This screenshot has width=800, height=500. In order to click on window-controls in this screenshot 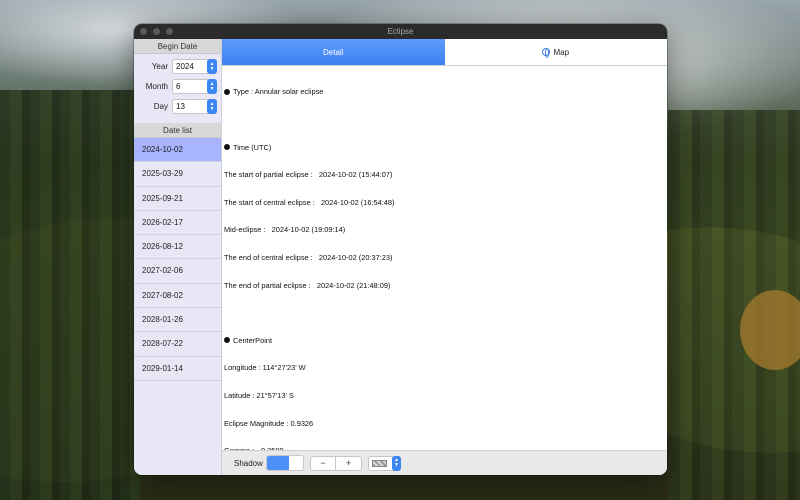, I will do `click(156, 31)`.